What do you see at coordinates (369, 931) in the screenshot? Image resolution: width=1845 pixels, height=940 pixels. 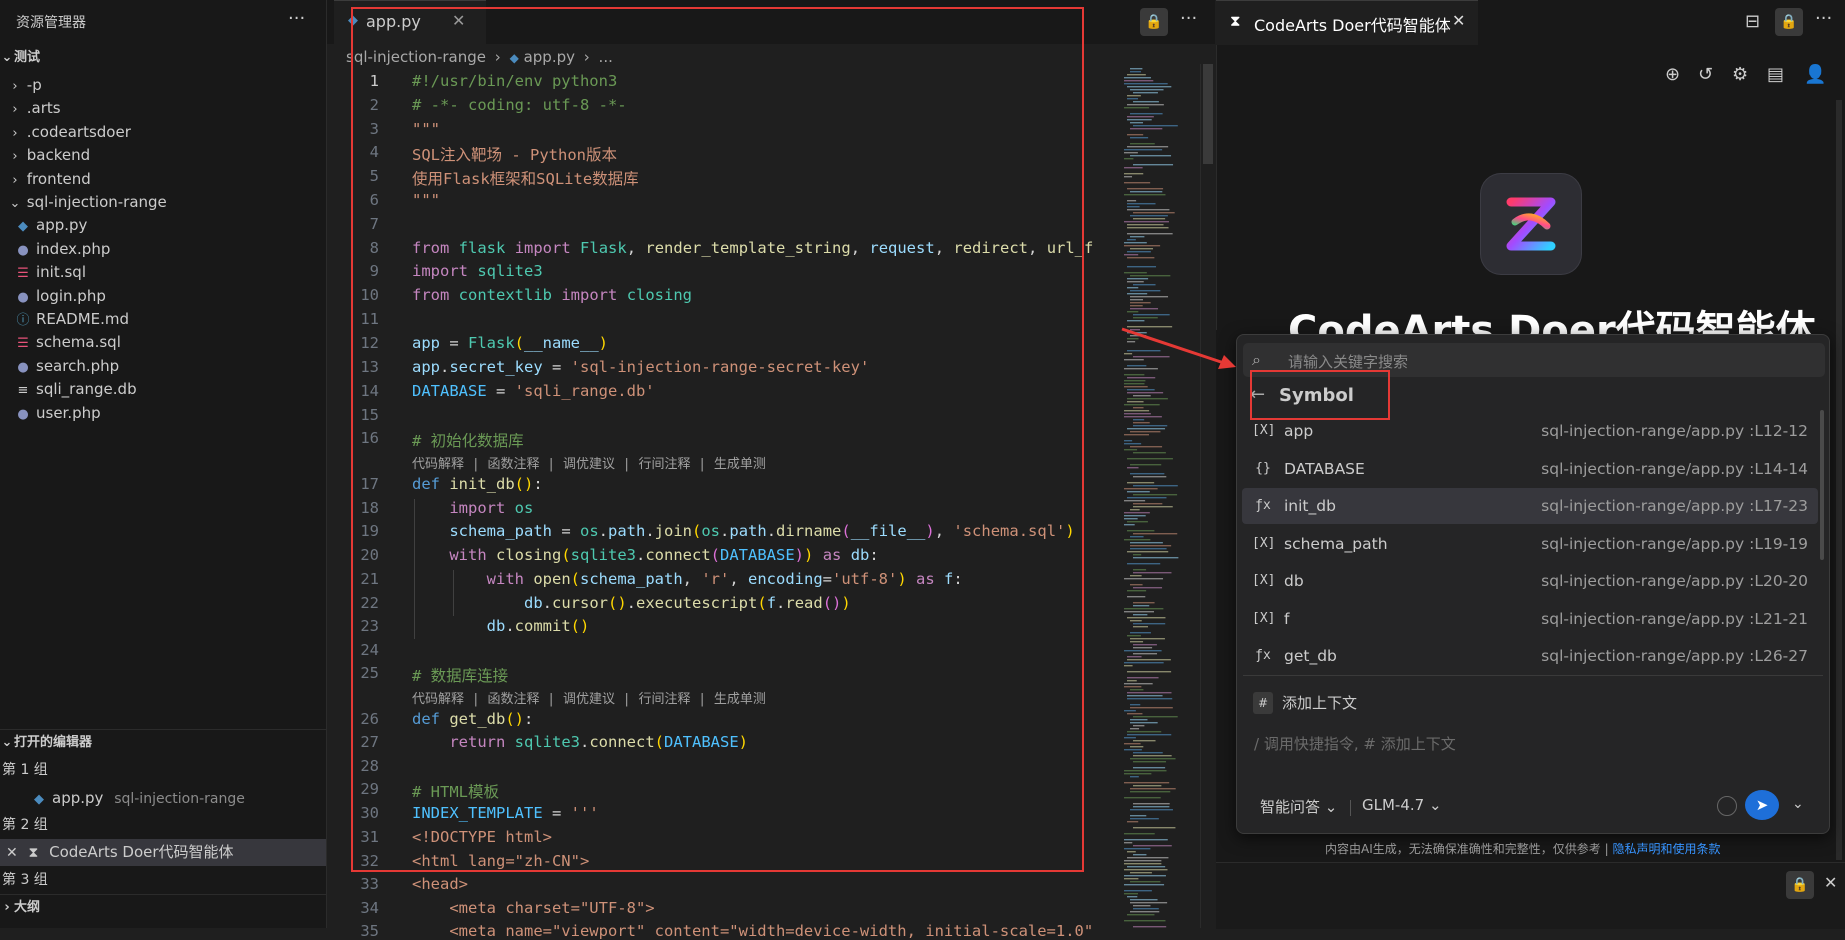 I see `line-number: 35` at bounding box center [369, 931].